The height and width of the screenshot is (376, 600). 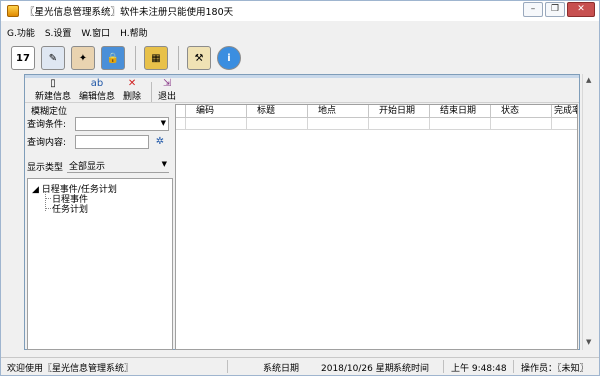 What do you see at coordinates (300, 32) in the screenshot?
I see `menu-bar: G.功能 S.设置 W.窗口 H.帮助` at bounding box center [300, 32].